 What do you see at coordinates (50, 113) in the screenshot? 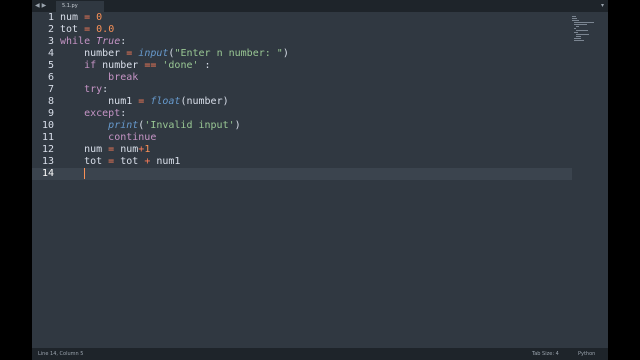
I see `line-number: 9` at bounding box center [50, 113].